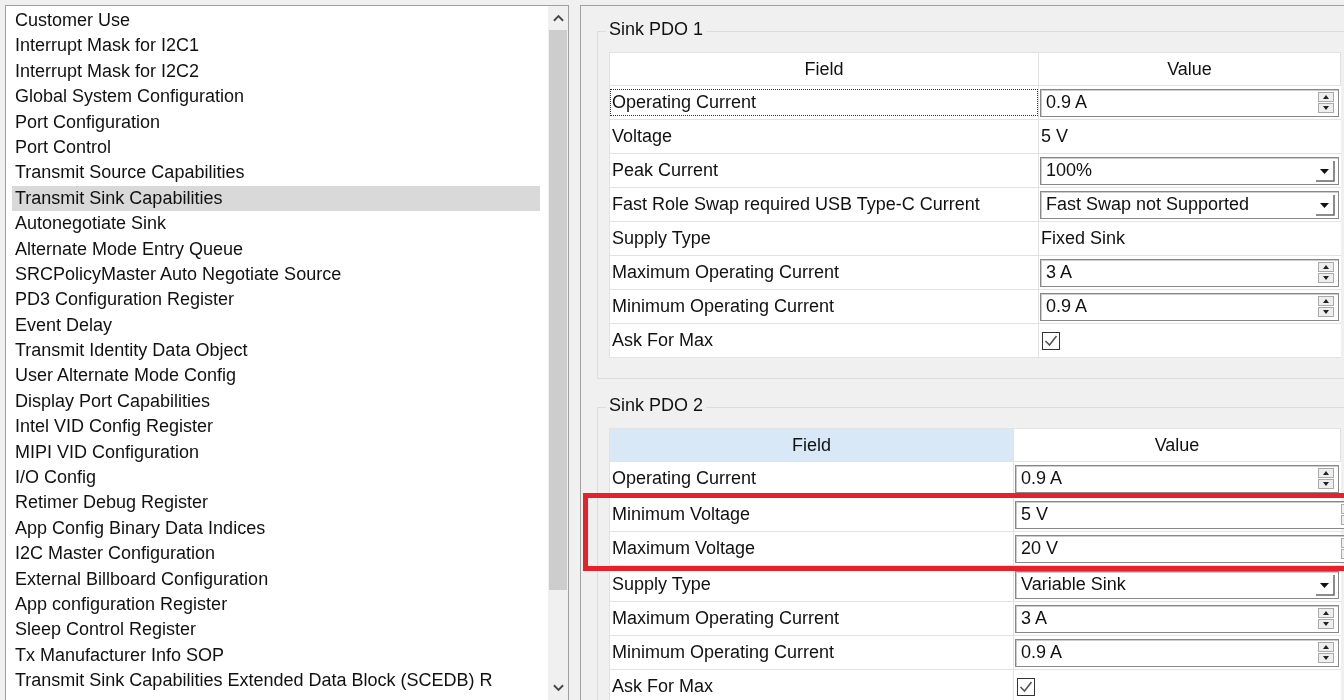 This screenshot has width=1344, height=700. I want to click on field-label: Fast Role Swap required USB Type-C Current, so click(796, 204).